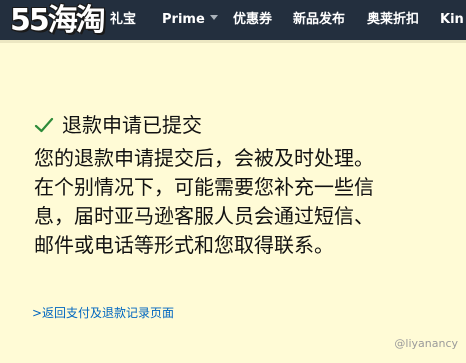  Describe the element at coordinates (204, 216) in the screenshot. I see `message-line: 息，届时亚马逊客服人员会通过短信、` at that location.